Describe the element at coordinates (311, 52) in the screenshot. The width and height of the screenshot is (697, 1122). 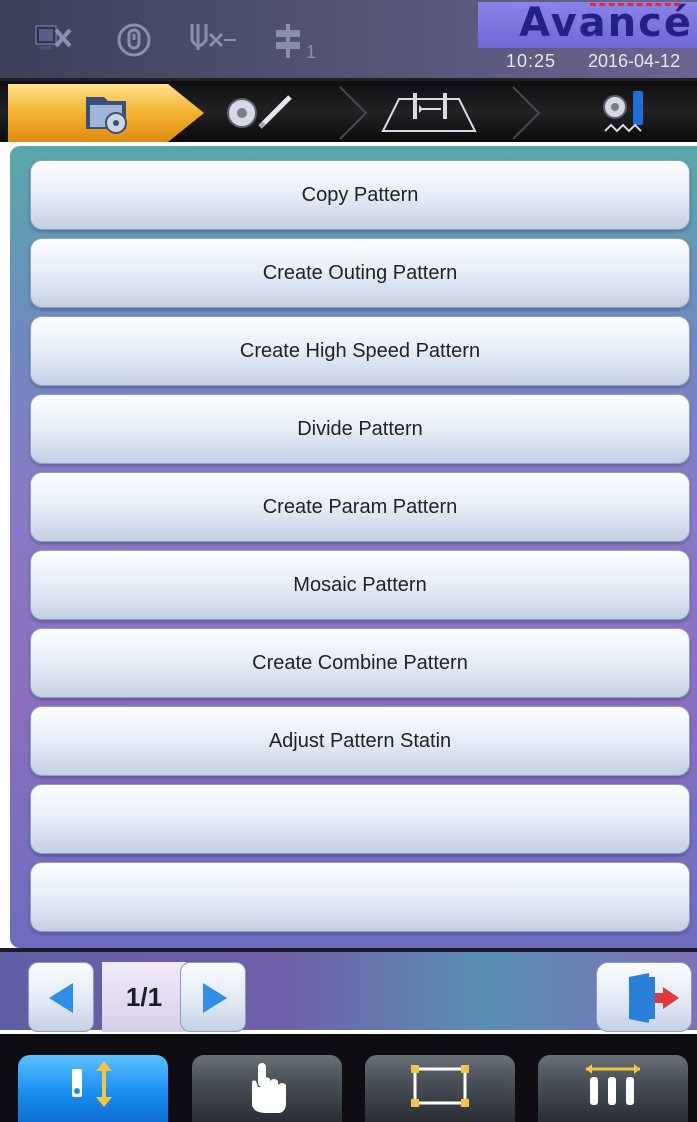
I see `svg-text: 1` at that location.